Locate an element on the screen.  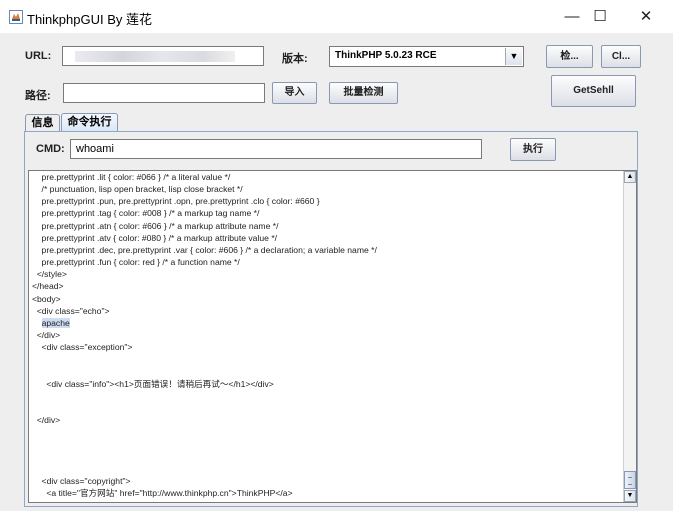
cmd-label: CMD: is located at coordinates (50, 149).